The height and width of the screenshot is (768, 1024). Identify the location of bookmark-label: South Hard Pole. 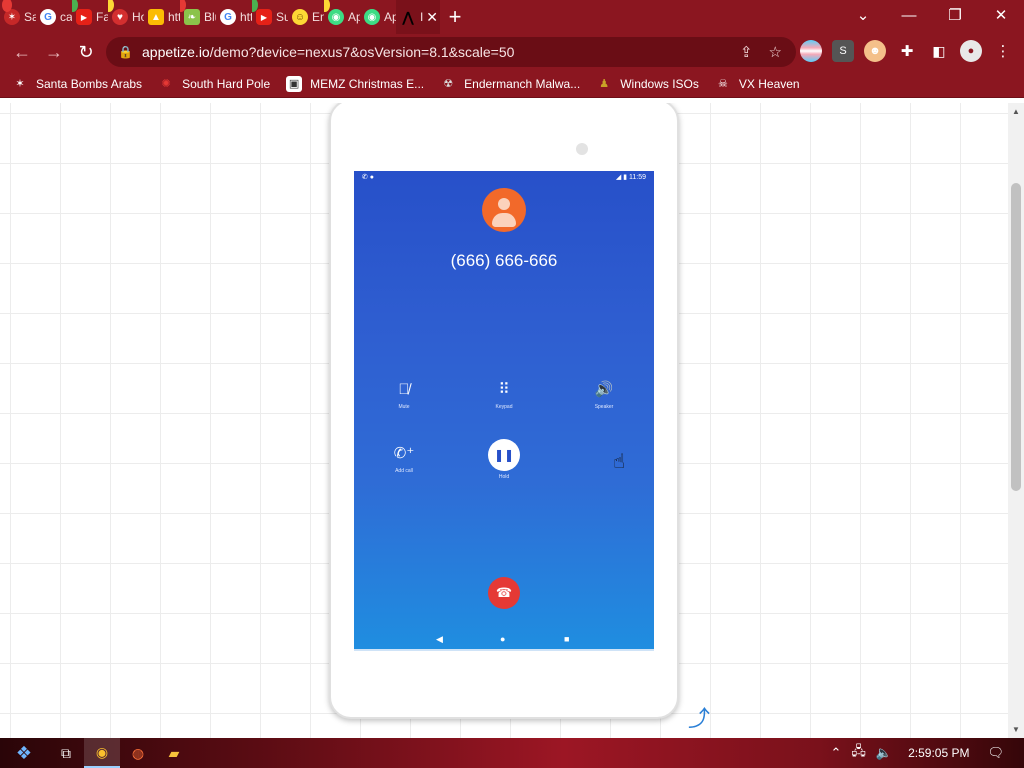
(226, 83).